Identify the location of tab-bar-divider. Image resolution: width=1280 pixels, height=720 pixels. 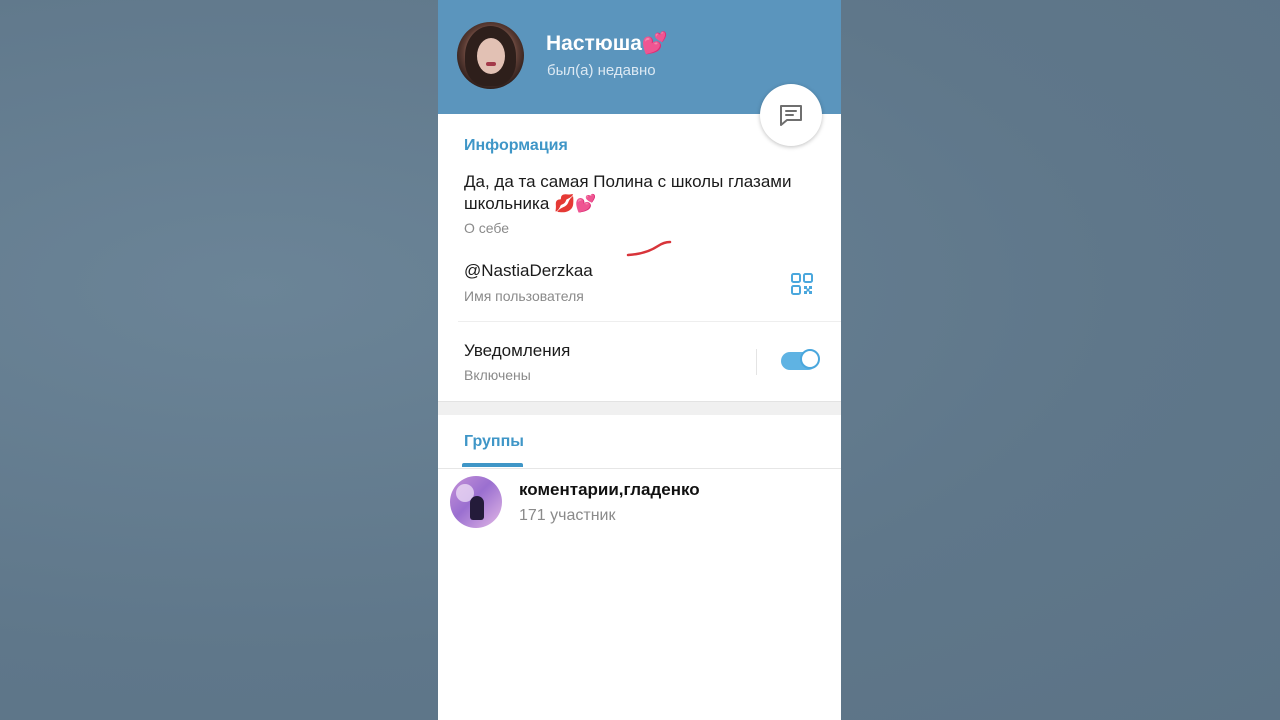
(639, 468).